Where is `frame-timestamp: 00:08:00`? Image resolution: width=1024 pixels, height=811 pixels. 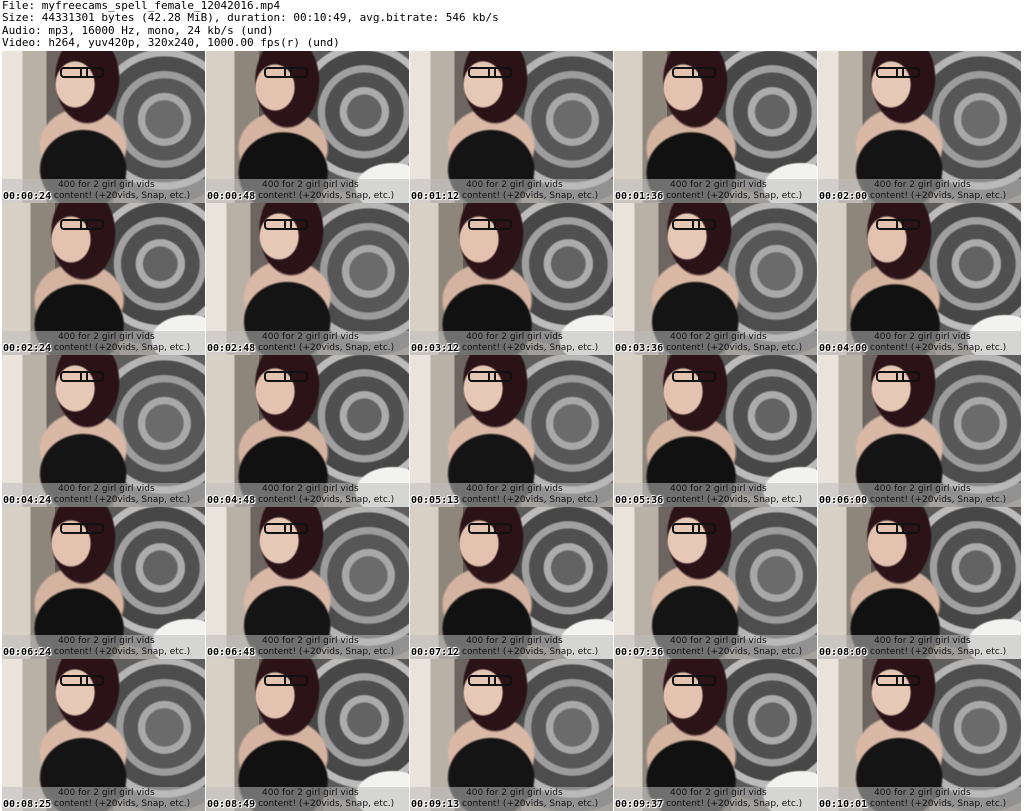
frame-timestamp: 00:08:00 is located at coordinates (843, 652).